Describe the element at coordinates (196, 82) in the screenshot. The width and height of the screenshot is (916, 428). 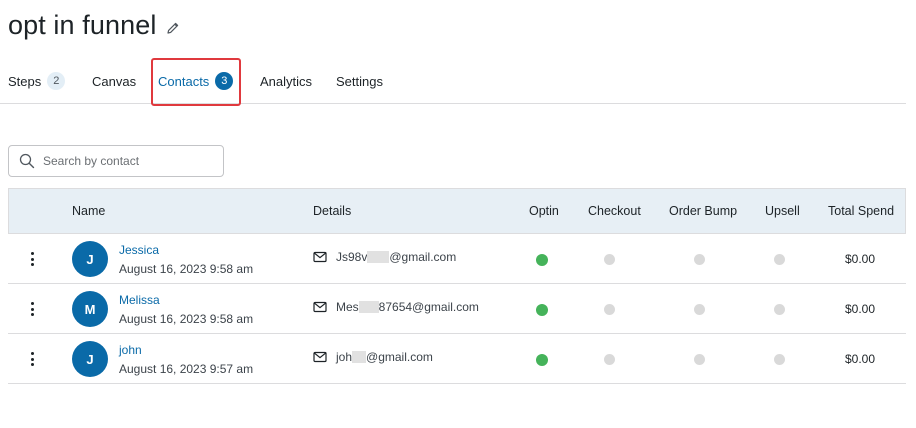
I see `highlight-box` at that location.